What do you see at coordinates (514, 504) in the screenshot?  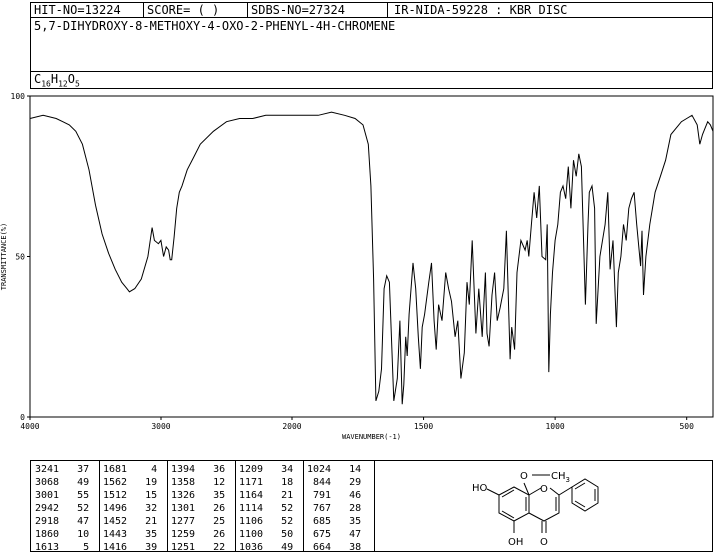 I see `benzo-ring` at bounding box center [514, 504].